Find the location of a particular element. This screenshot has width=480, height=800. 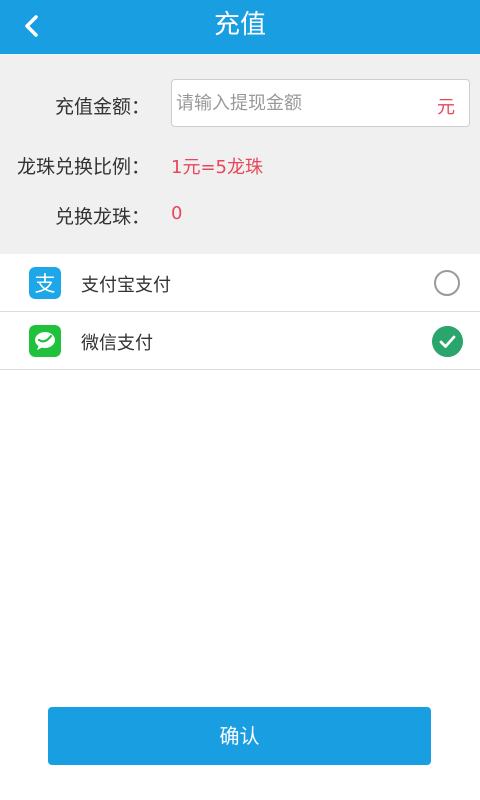

amount-field: 元 is located at coordinates (320, 103).